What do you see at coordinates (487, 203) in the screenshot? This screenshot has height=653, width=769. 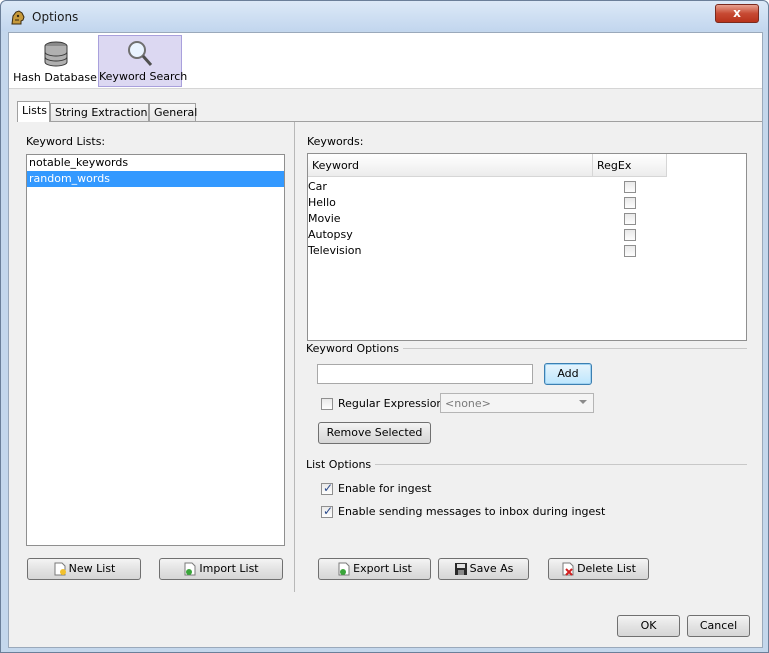 I see `table-row: Hello` at bounding box center [487, 203].